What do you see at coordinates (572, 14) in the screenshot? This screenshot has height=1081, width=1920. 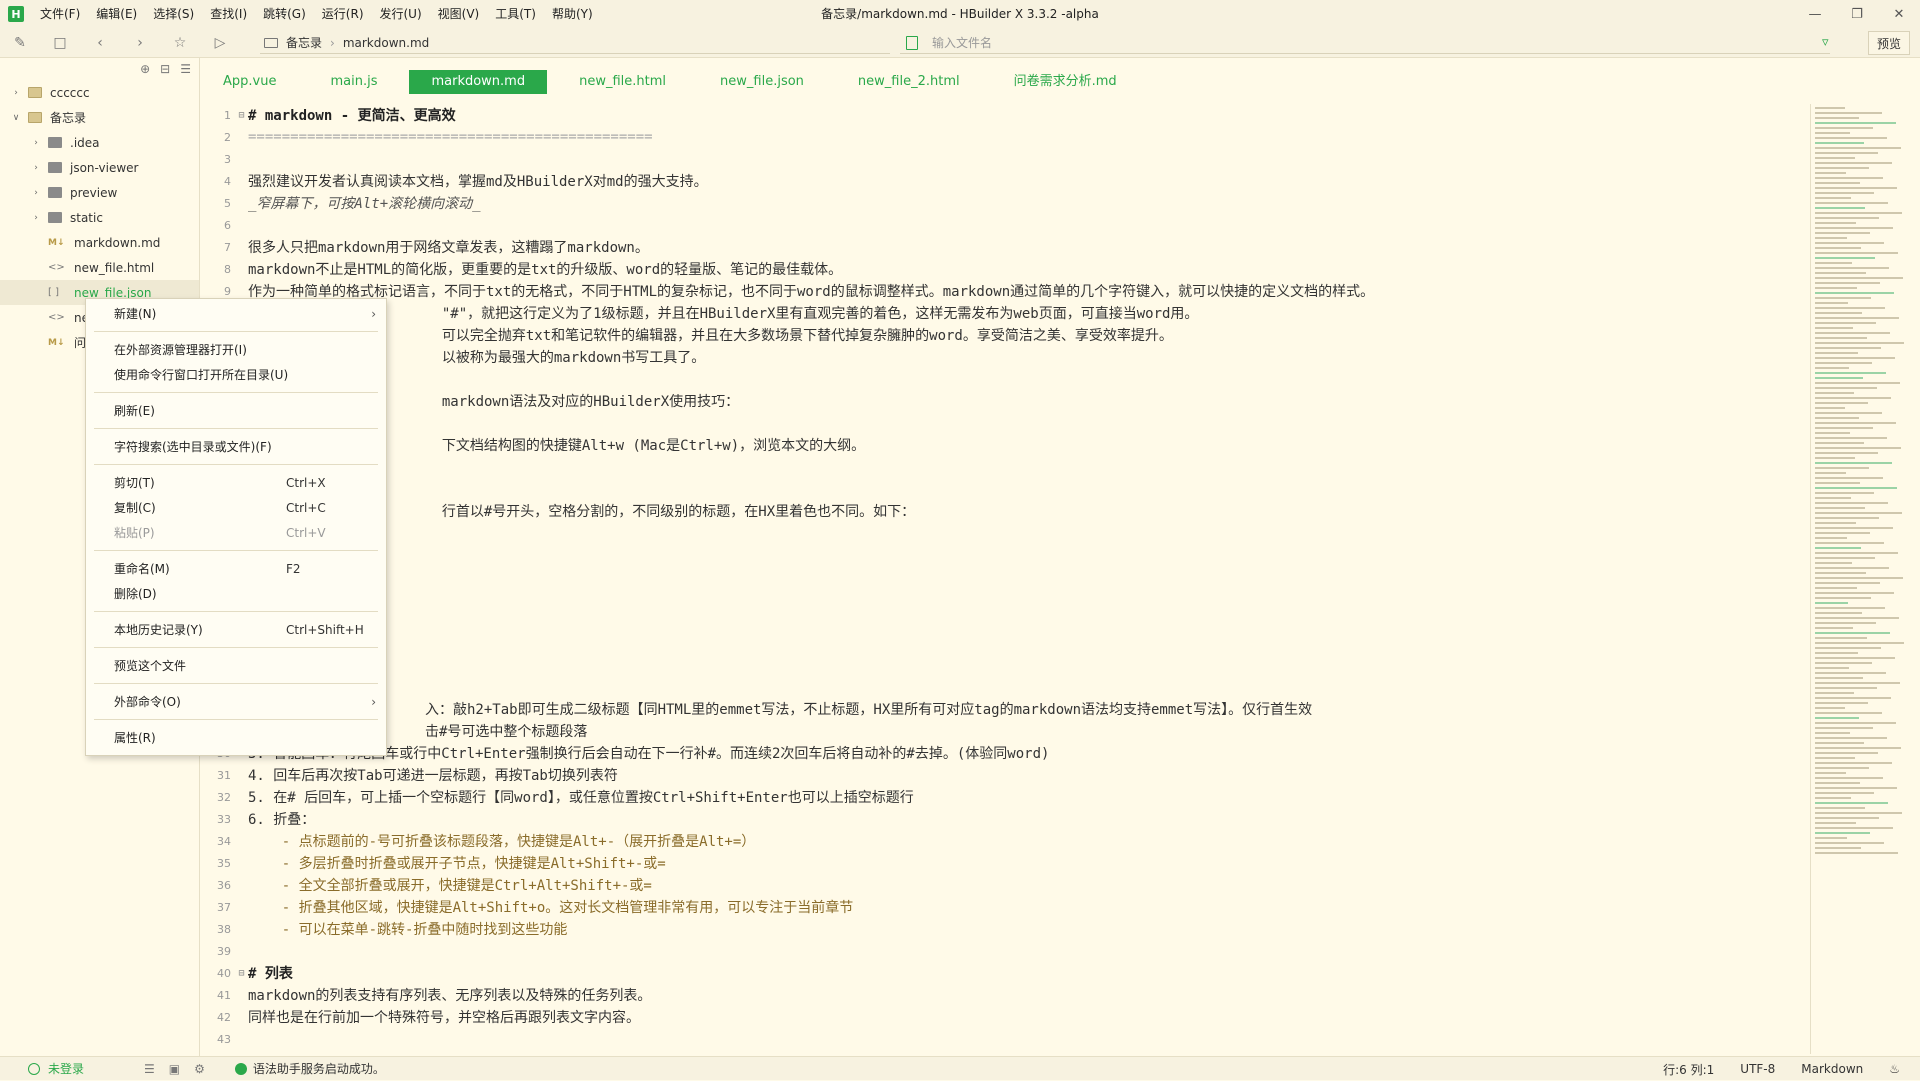 I see `menu-item: 帮助(Y)` at bounding box center [572, 14].